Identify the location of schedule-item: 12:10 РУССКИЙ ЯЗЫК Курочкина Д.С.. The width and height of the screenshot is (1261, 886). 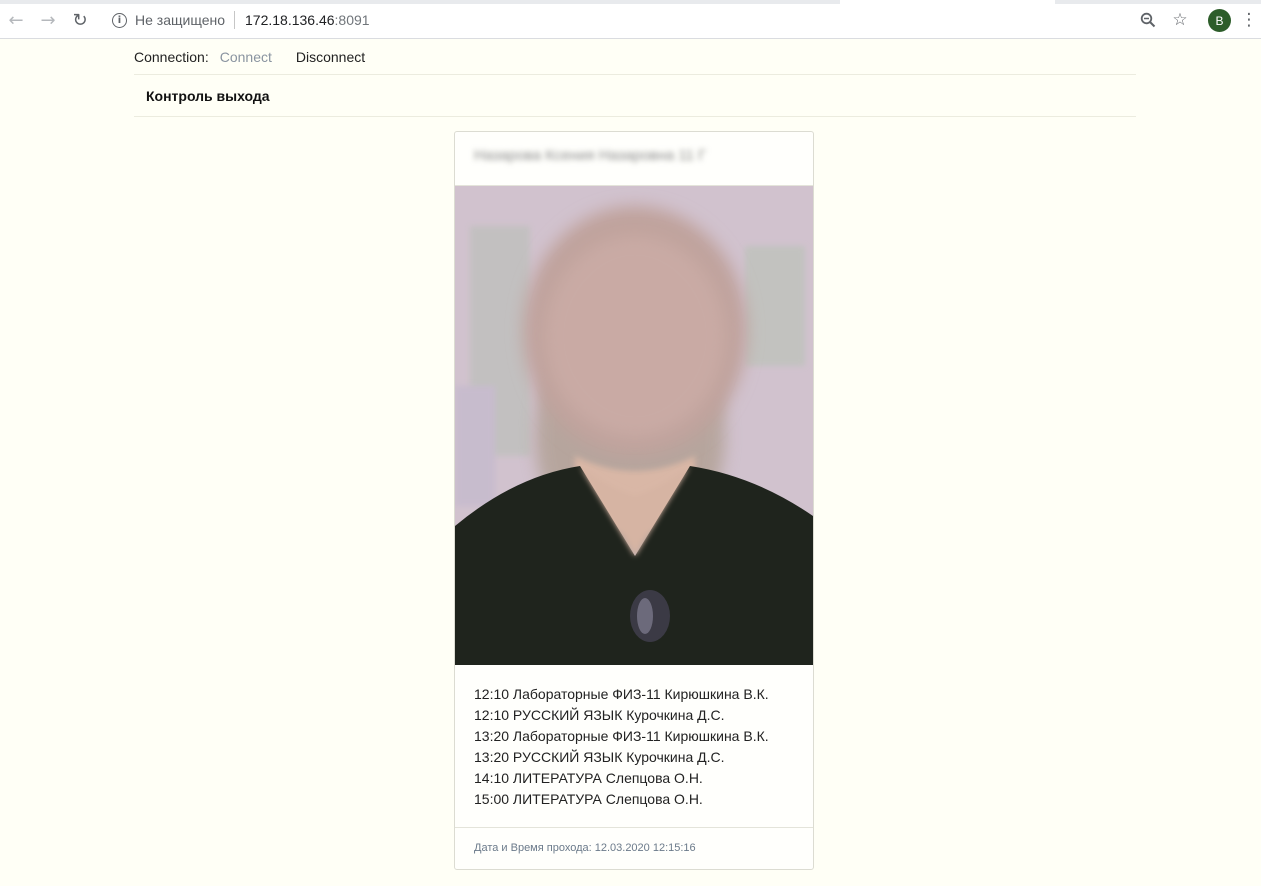
(599, 715).